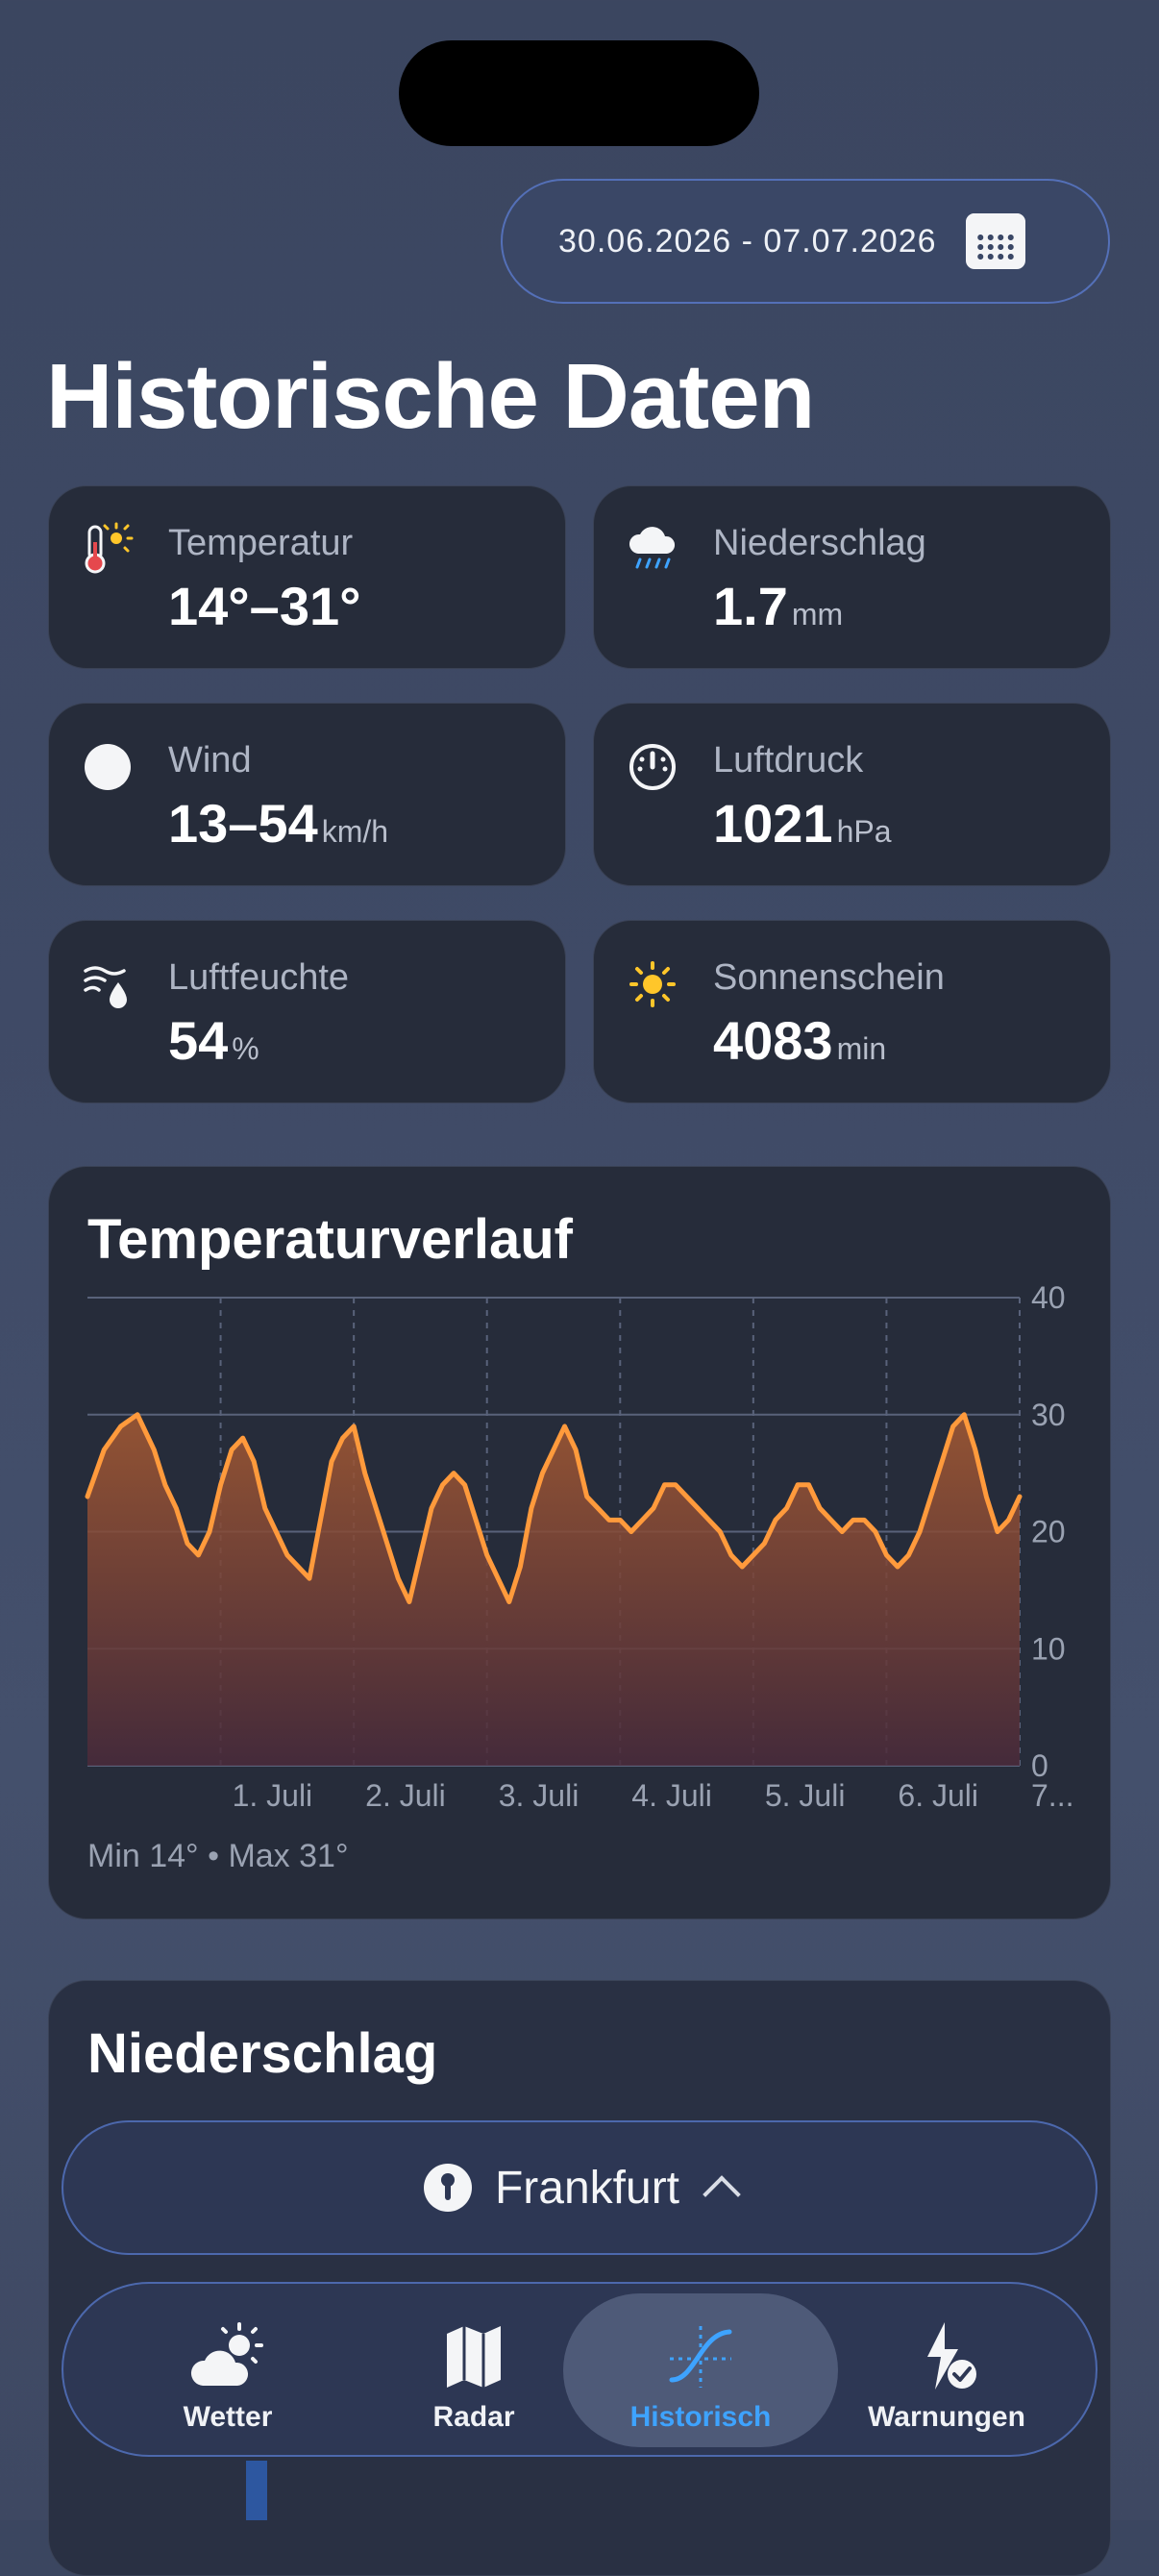 The width and height of the screenshot is (1159, 2576). Describe the element at coordinates (226, 2354) in the screenshot. I see `weather-icon` at that location.